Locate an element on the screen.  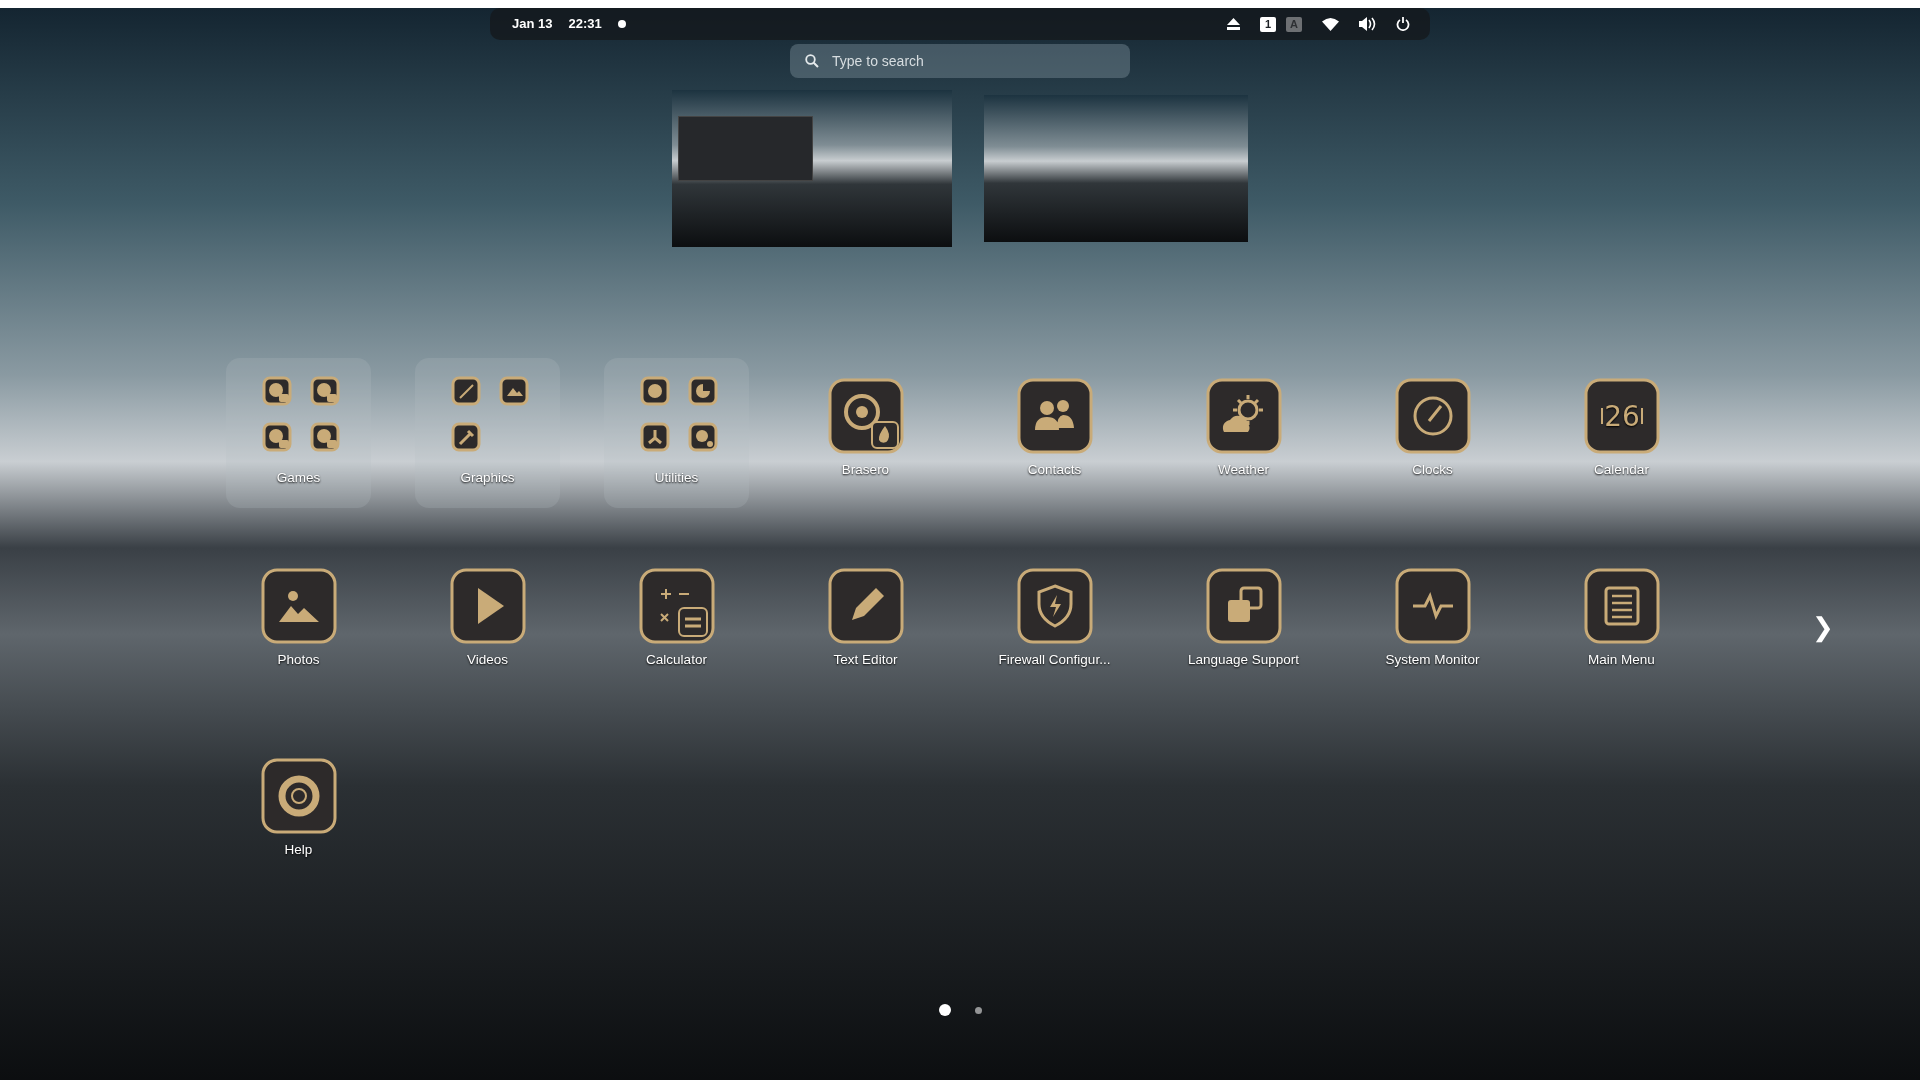
app-launcher: Photos is located at coordinates (298, 623).